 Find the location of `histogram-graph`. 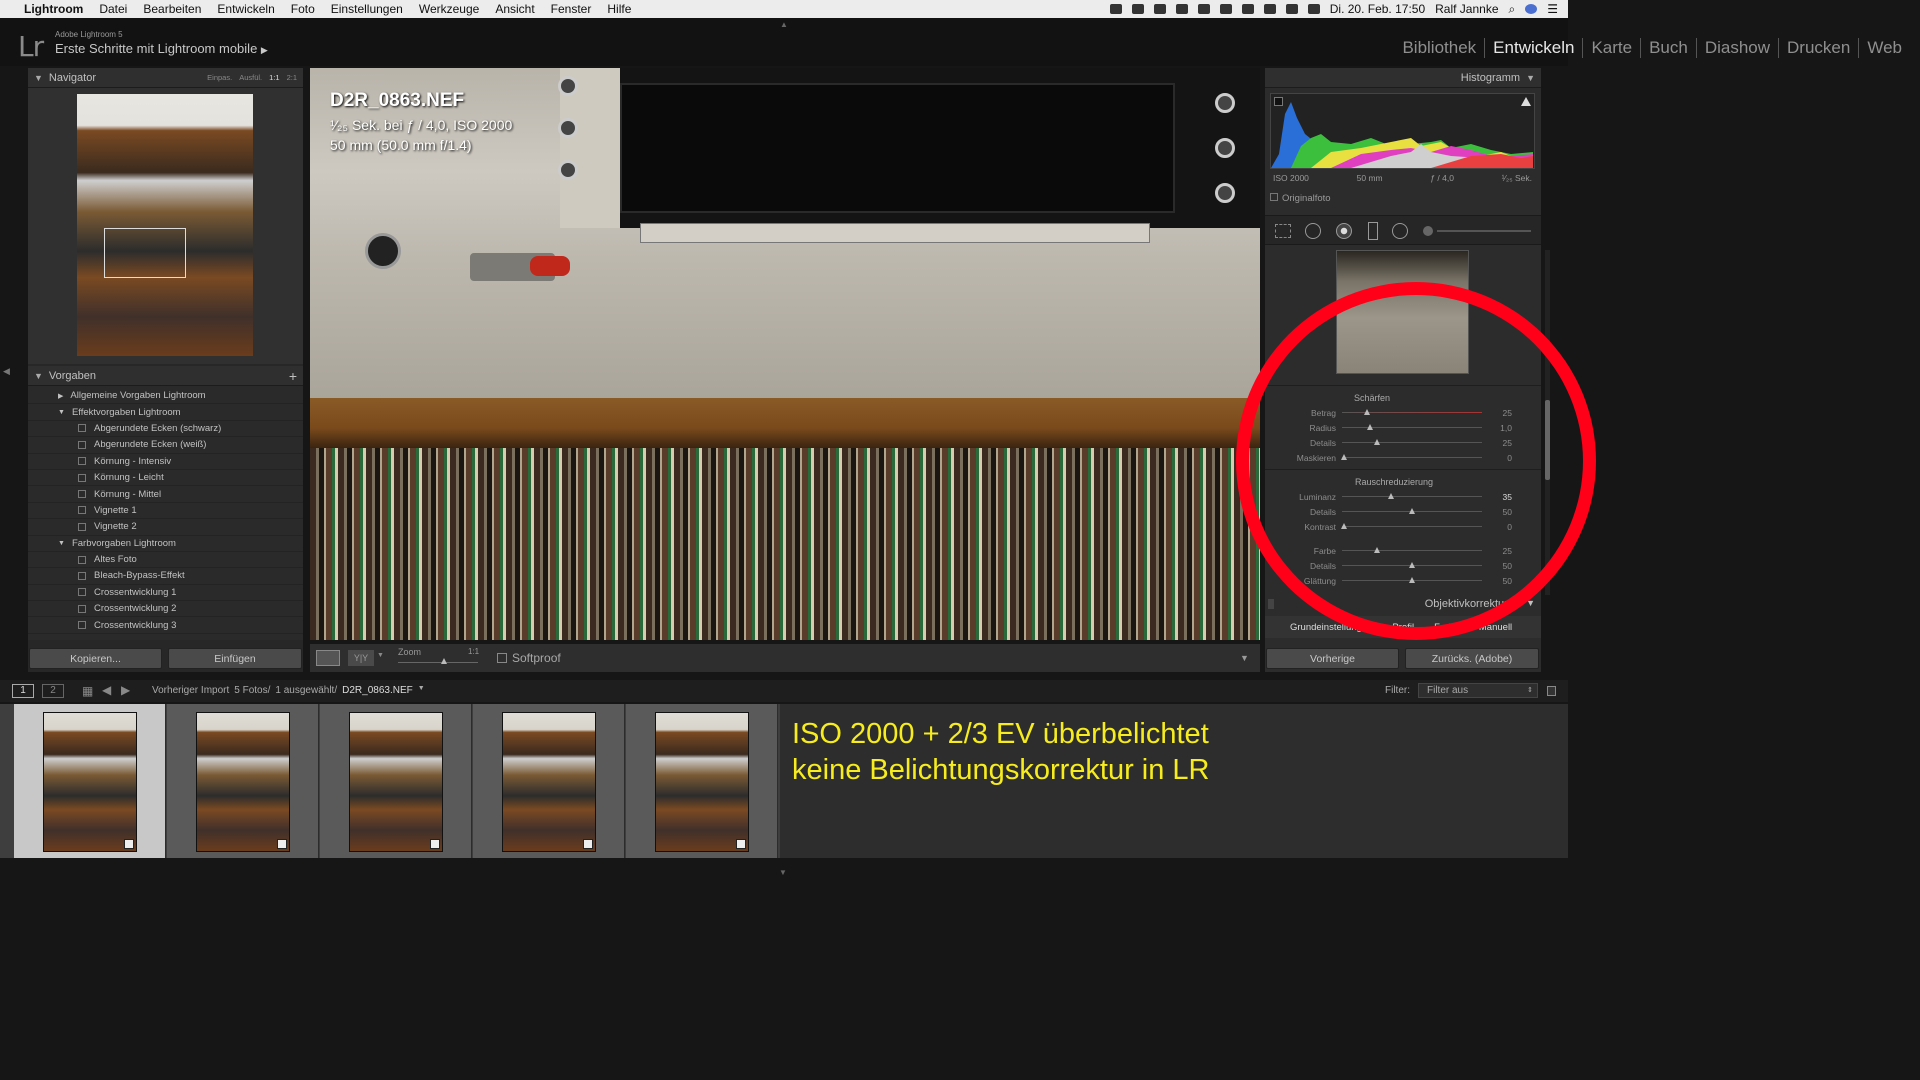

histogram-graph is located at coordinates (1402, 131).